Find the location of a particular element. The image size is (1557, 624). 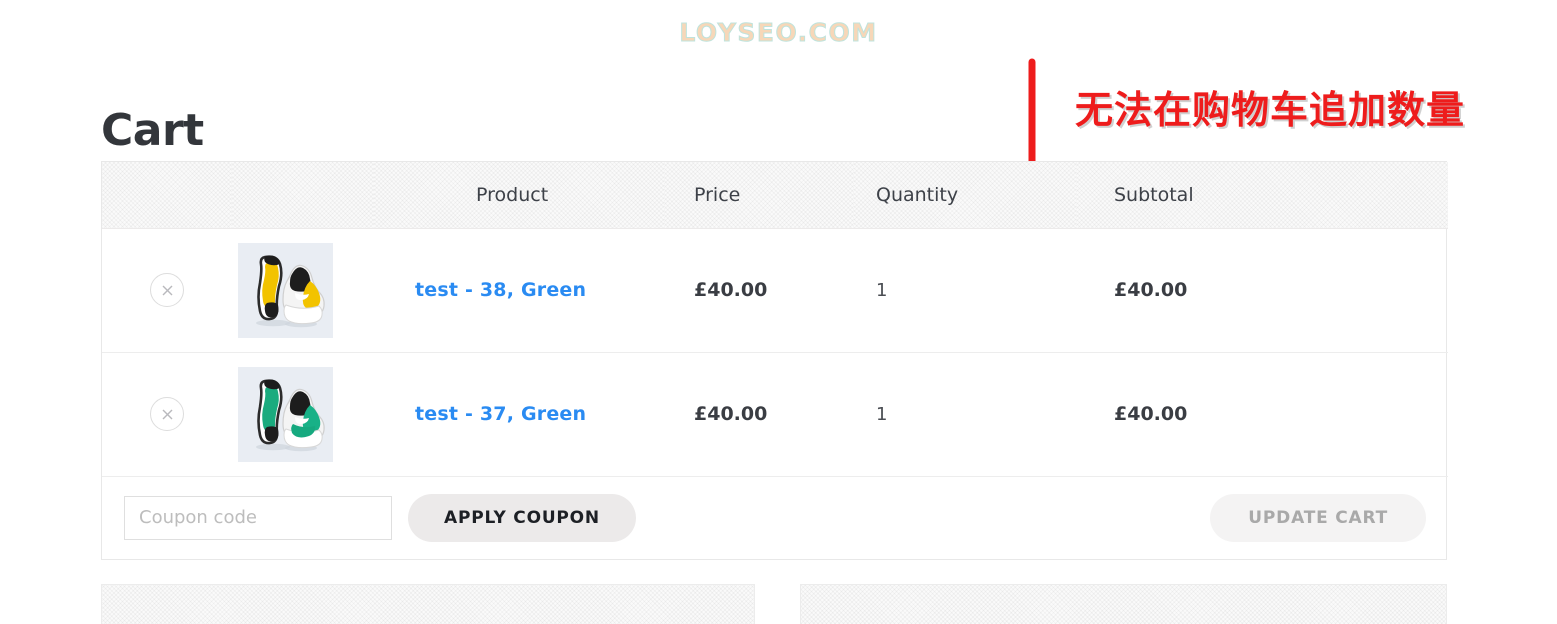

cart-actions-cell: APPLY COUPON UPDATE CART is located at coordinates (775, 517).